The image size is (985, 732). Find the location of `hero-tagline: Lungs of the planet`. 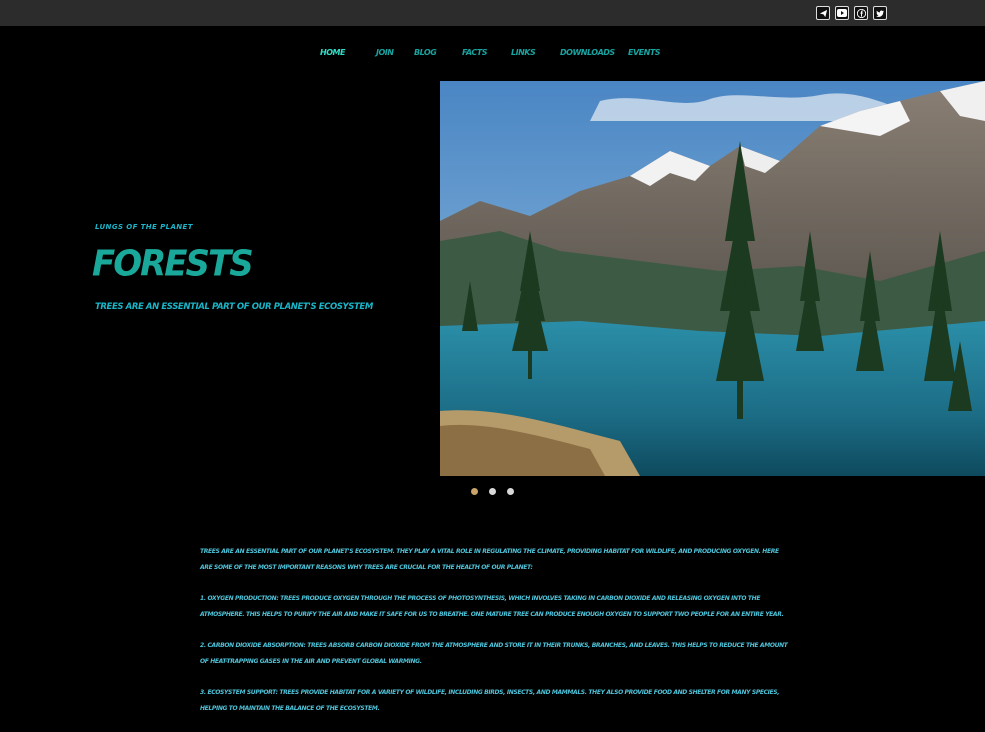

hero-tagline: Lungs of the planet is located at coordinates (144, 227).